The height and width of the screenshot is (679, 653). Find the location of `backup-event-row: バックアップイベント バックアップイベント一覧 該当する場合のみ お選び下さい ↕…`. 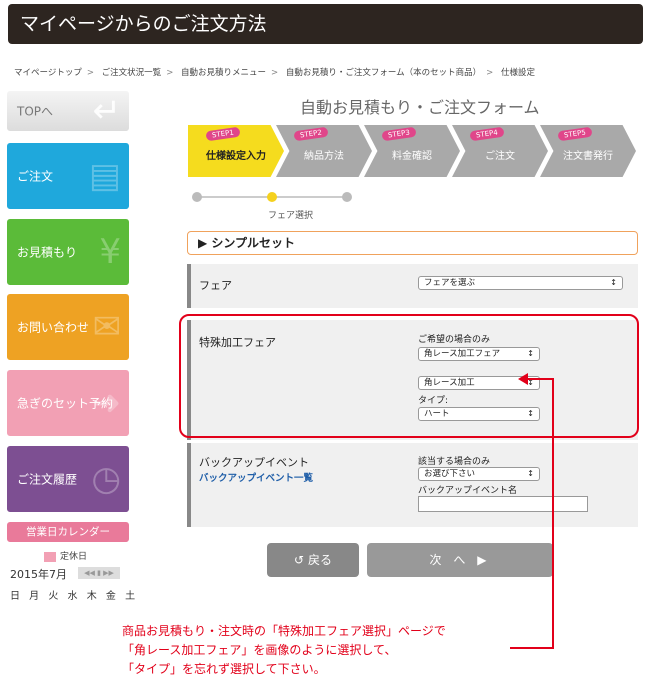

backup-event-row: バックアップイベント バックアップイベント一覧 該当する場合のみ お選び下さい ↕… is located at coordinates (412, 485).